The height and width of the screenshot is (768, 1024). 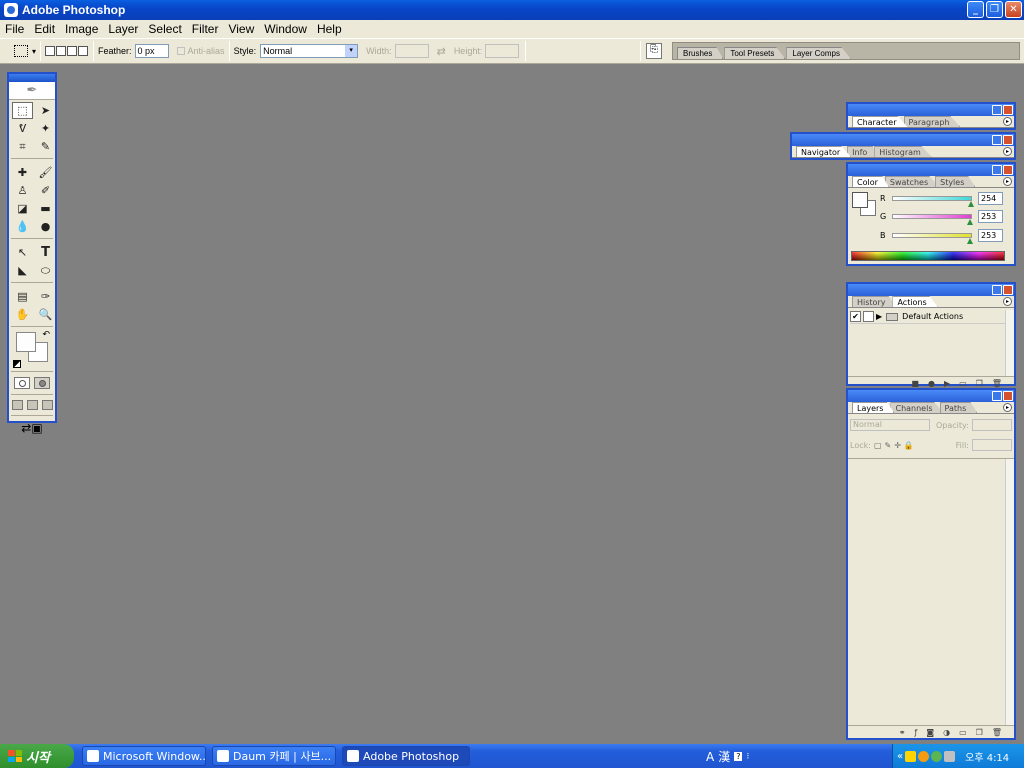 What do you see at coordinates (45, 270) in the screenshot?
I see `shape-tool-icon: ⬭` at bounding box center [45, 270].